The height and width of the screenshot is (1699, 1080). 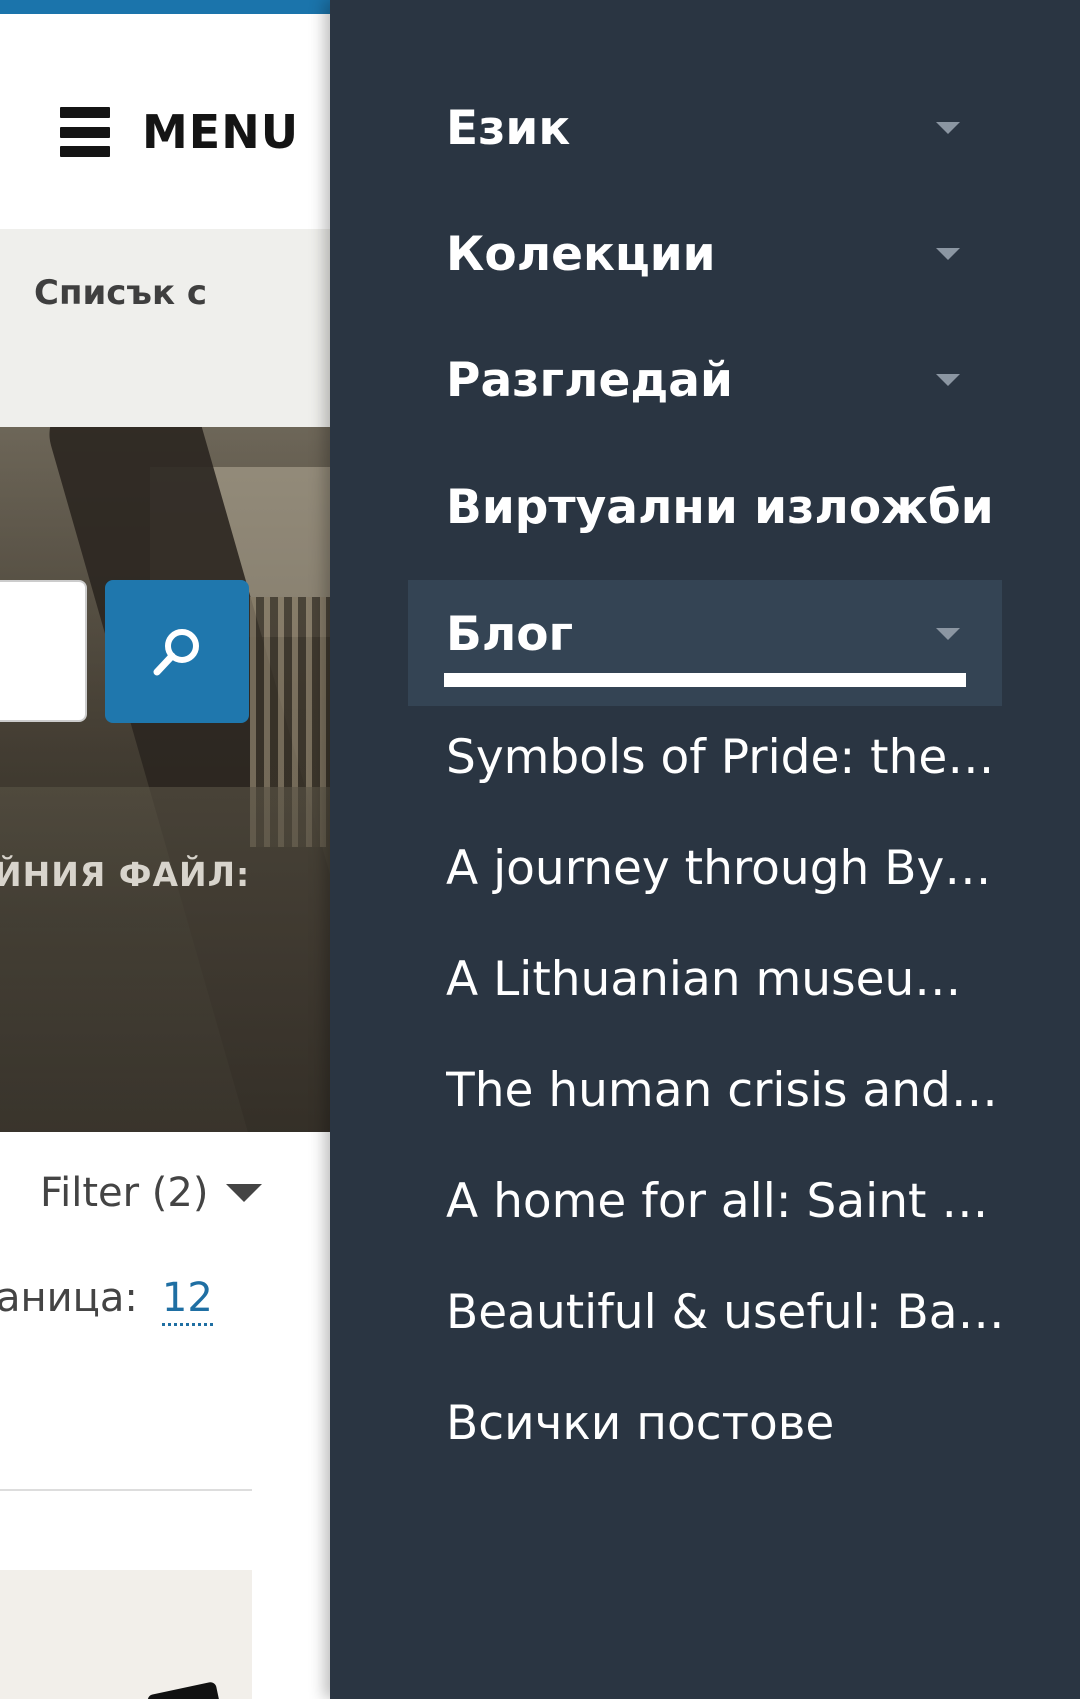 What do you see at coordinates (185, 1690) in the screenshot?
I see `thumbnail-shape` at bounding box center [185, 1690].